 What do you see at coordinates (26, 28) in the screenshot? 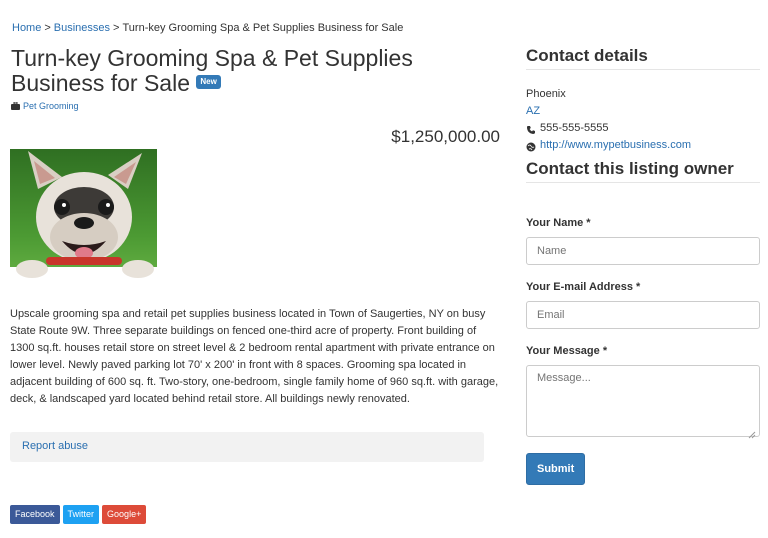
I see `breadcrumb-home-link: Home` at bounding box center [26, 28].